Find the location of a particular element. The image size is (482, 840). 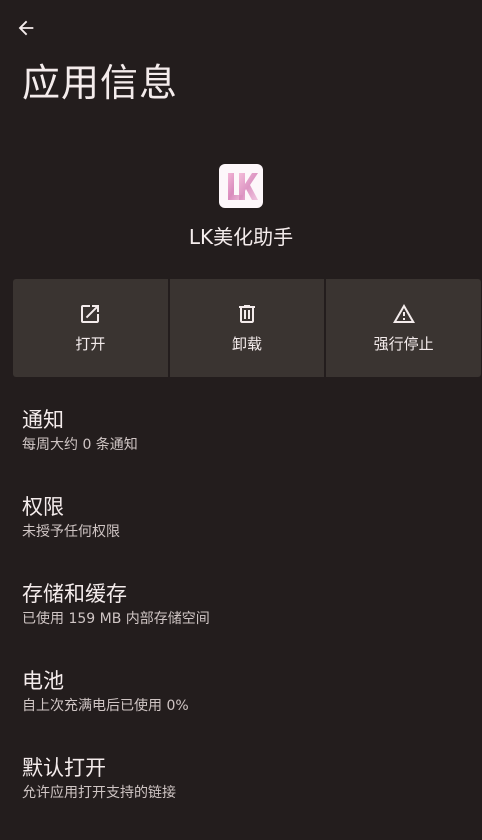

setting-title: 通知 is located at coordinates (43, 420).